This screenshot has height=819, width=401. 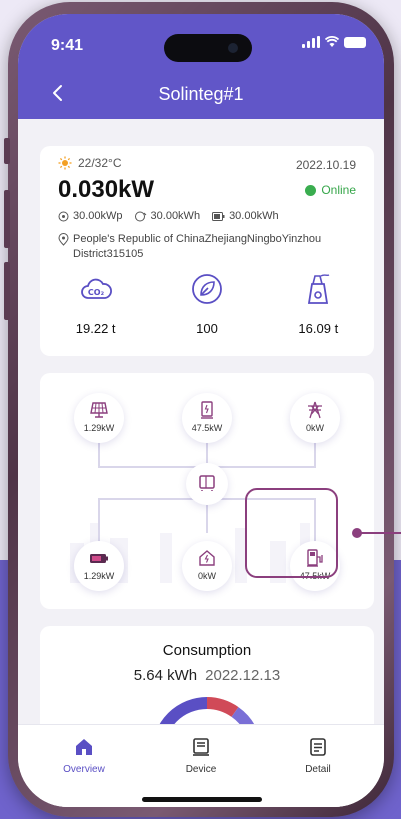 I want to click on tab-device: Device, so click(x=201, y=756).